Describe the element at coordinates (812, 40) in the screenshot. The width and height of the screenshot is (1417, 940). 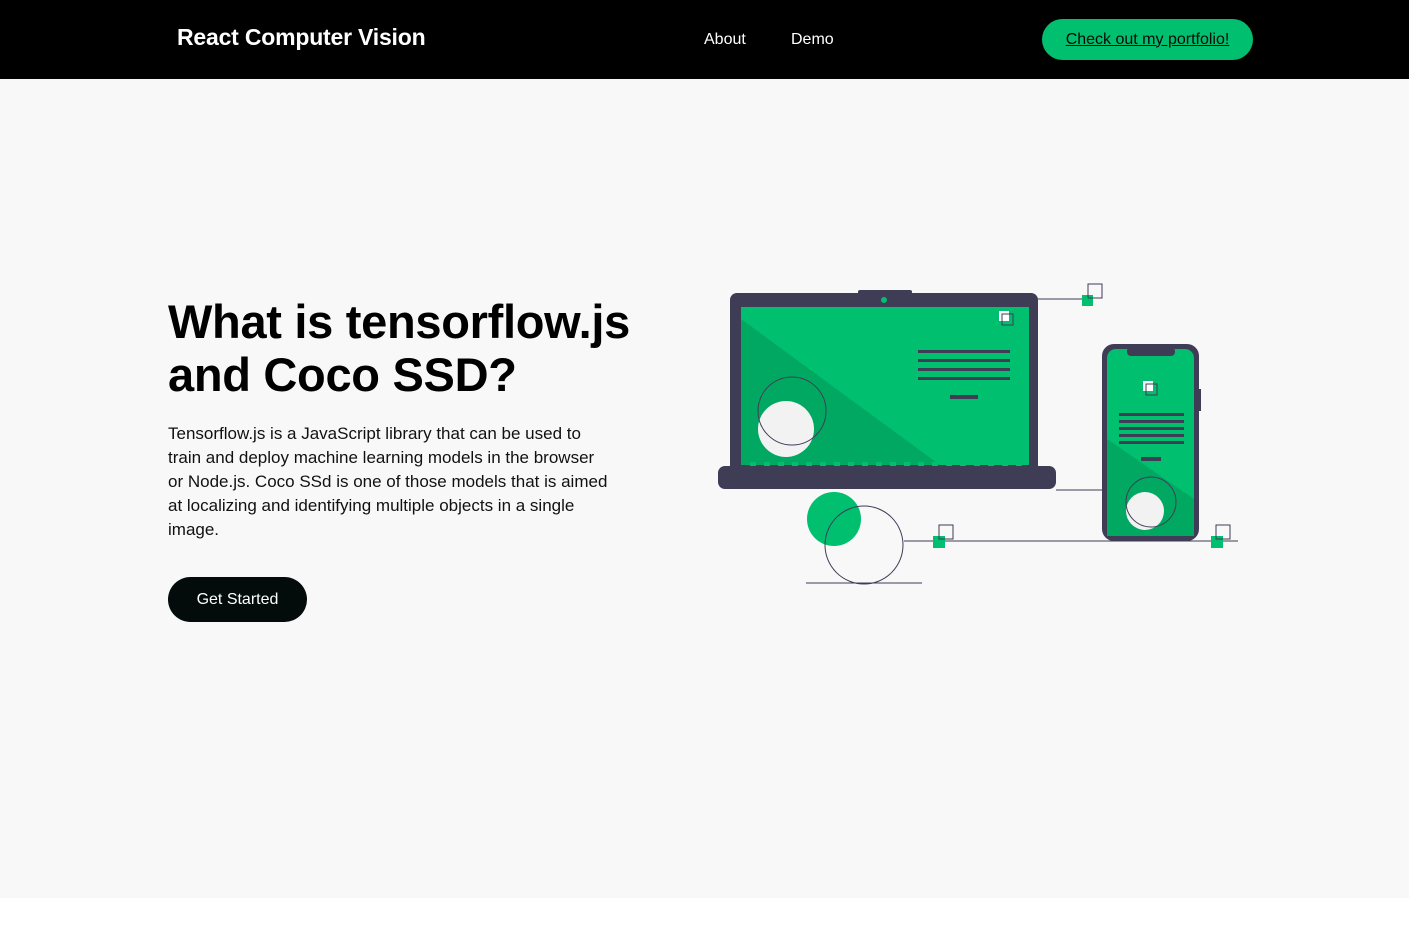
I see `nav-link-demo: Demo` at that location.